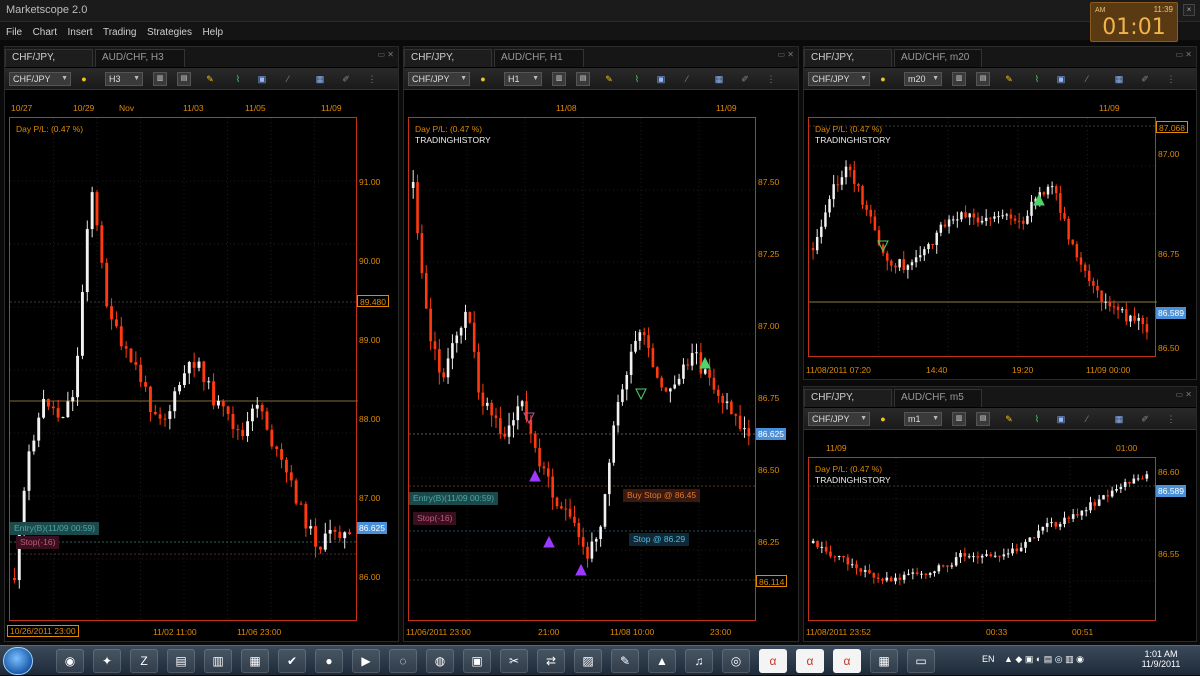 This screenshot has width=1200, height=676. What do you see at coordinates (440, 661) in the screenshot?
I see `chrome-icon: ◍` at bounding box center [440, 661].